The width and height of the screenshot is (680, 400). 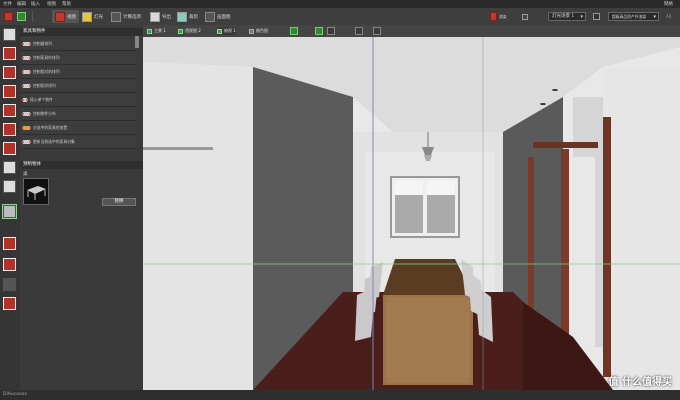 I want to click on monitor-icon, so click(x=596, y=16).